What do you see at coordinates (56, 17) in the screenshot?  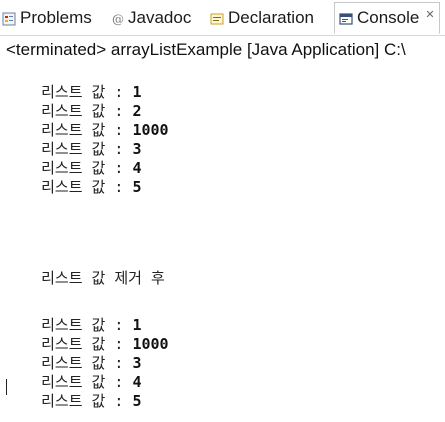 I see `tab-problems-label: Problems` at bounding box center [56, 17].